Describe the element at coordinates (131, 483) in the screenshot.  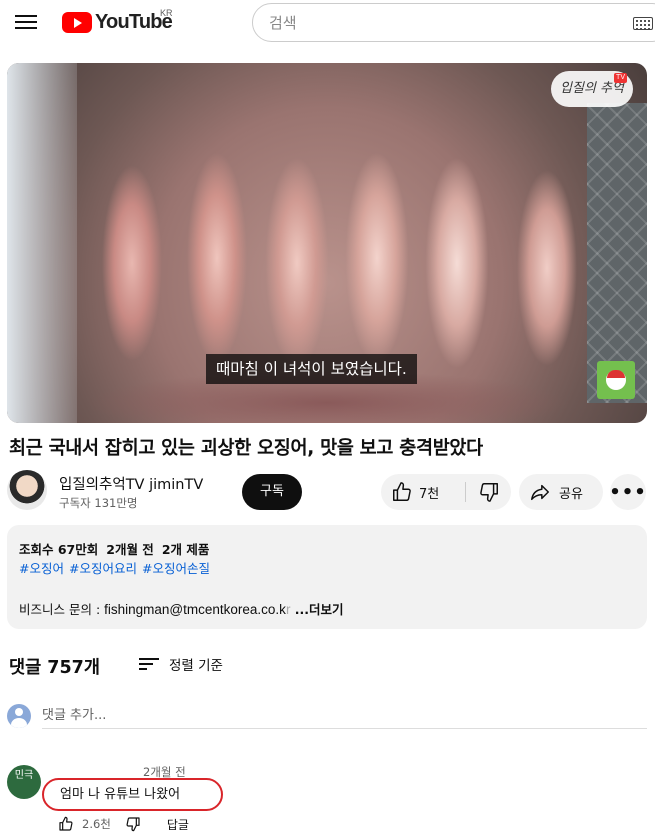
I see `channel-name: 입질의추억TV jiminTV` at that location.